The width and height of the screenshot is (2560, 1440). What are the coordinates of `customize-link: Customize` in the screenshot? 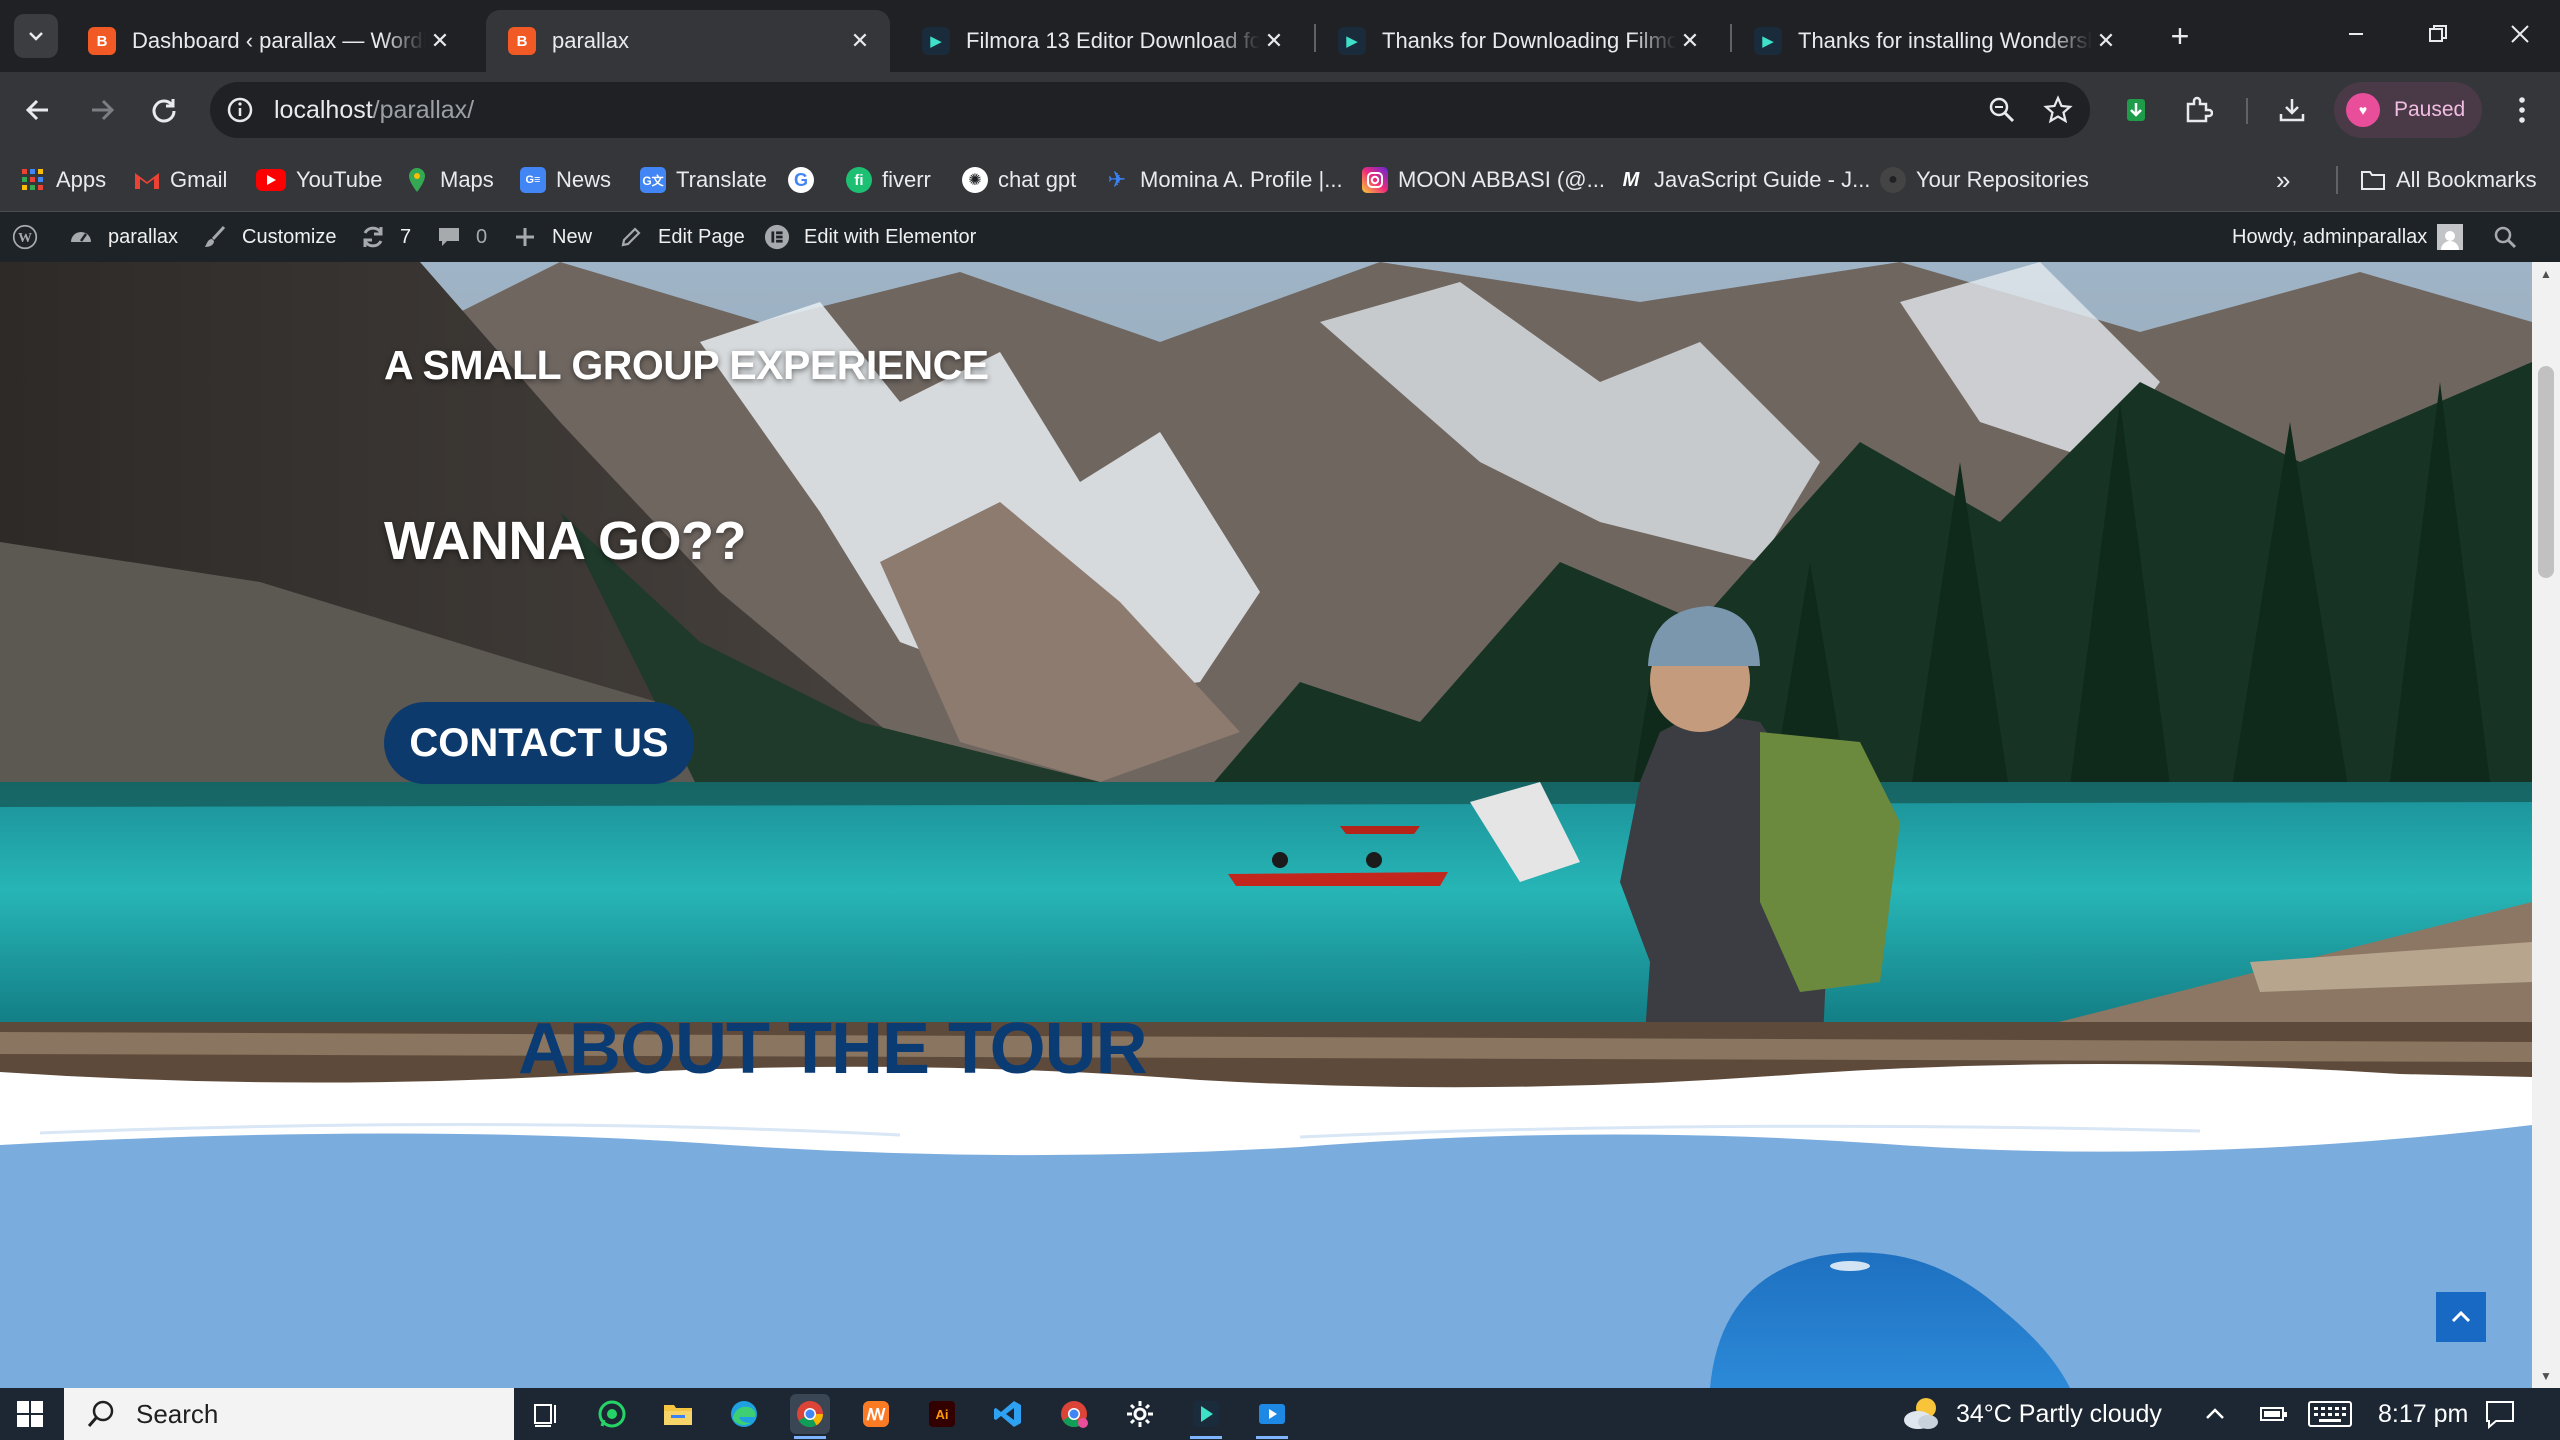 It's located at (269, 237).